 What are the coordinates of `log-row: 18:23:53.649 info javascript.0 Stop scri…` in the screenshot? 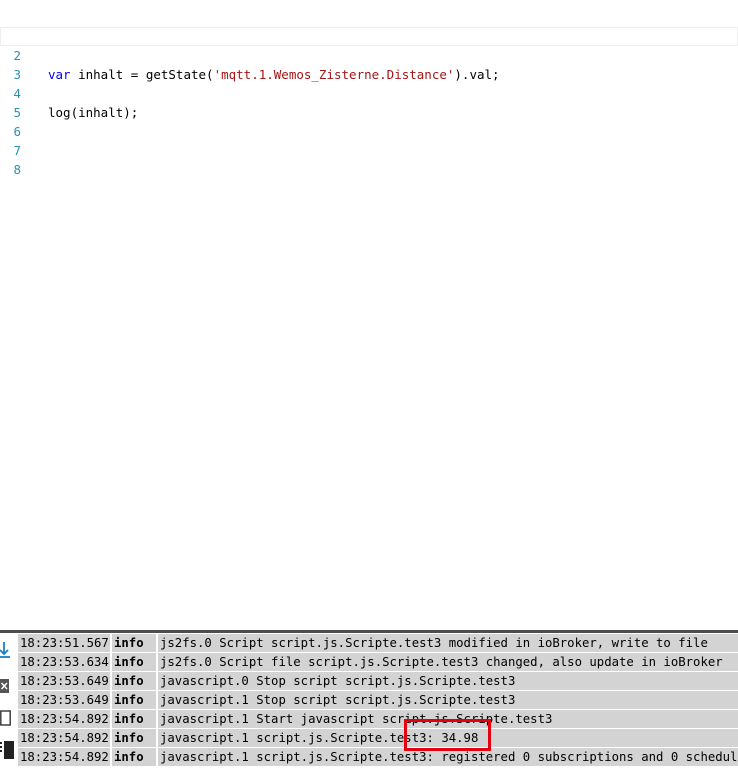 It's located at (378, 681).